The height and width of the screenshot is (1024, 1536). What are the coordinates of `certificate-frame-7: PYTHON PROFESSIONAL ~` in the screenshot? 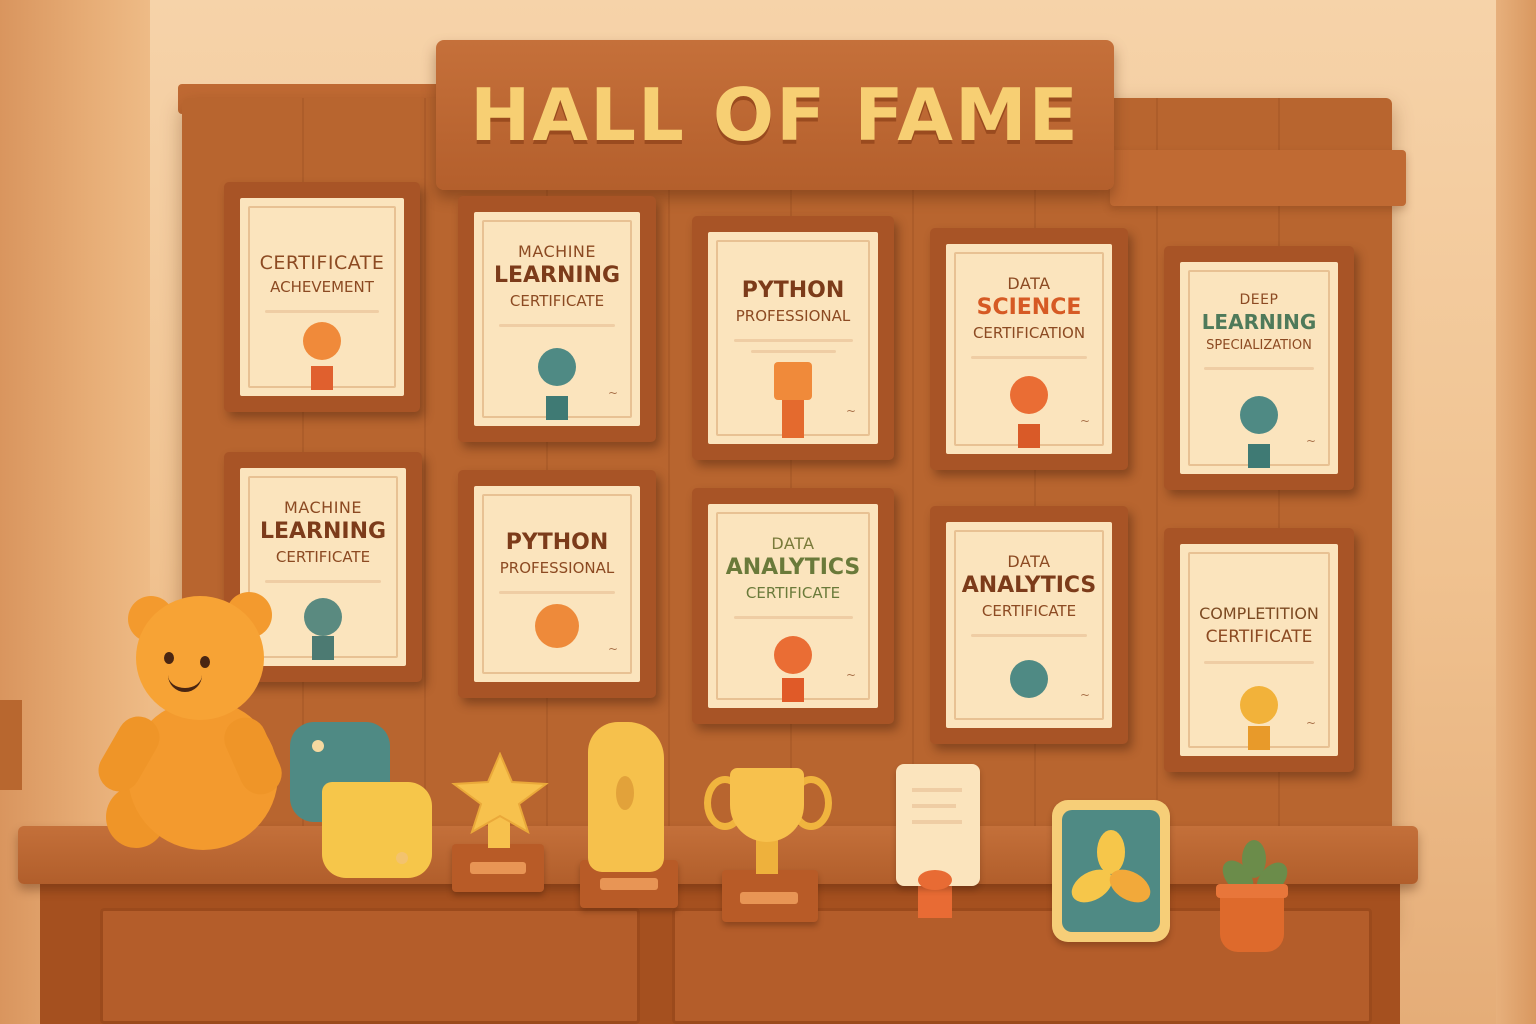 It's located at (557, 584).